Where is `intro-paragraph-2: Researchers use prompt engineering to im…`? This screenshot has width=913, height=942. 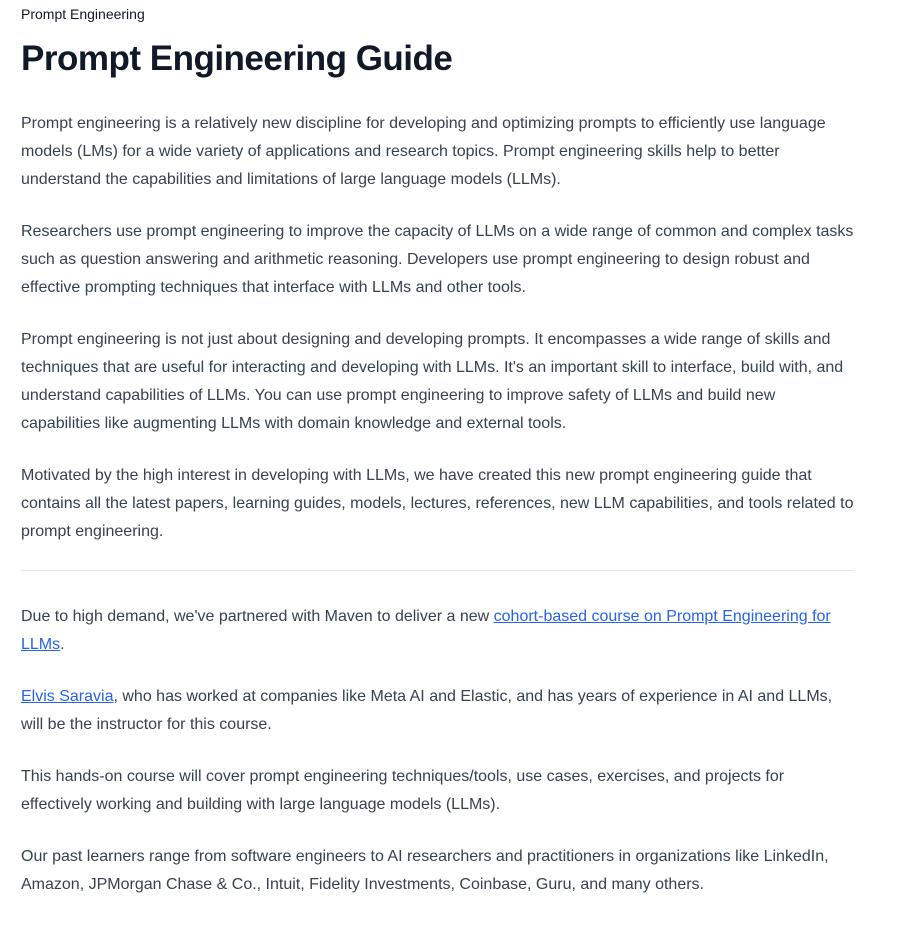 intro-paragraph-2: Researchers use prompt engineering to im… is located at coordinates (437, 259).